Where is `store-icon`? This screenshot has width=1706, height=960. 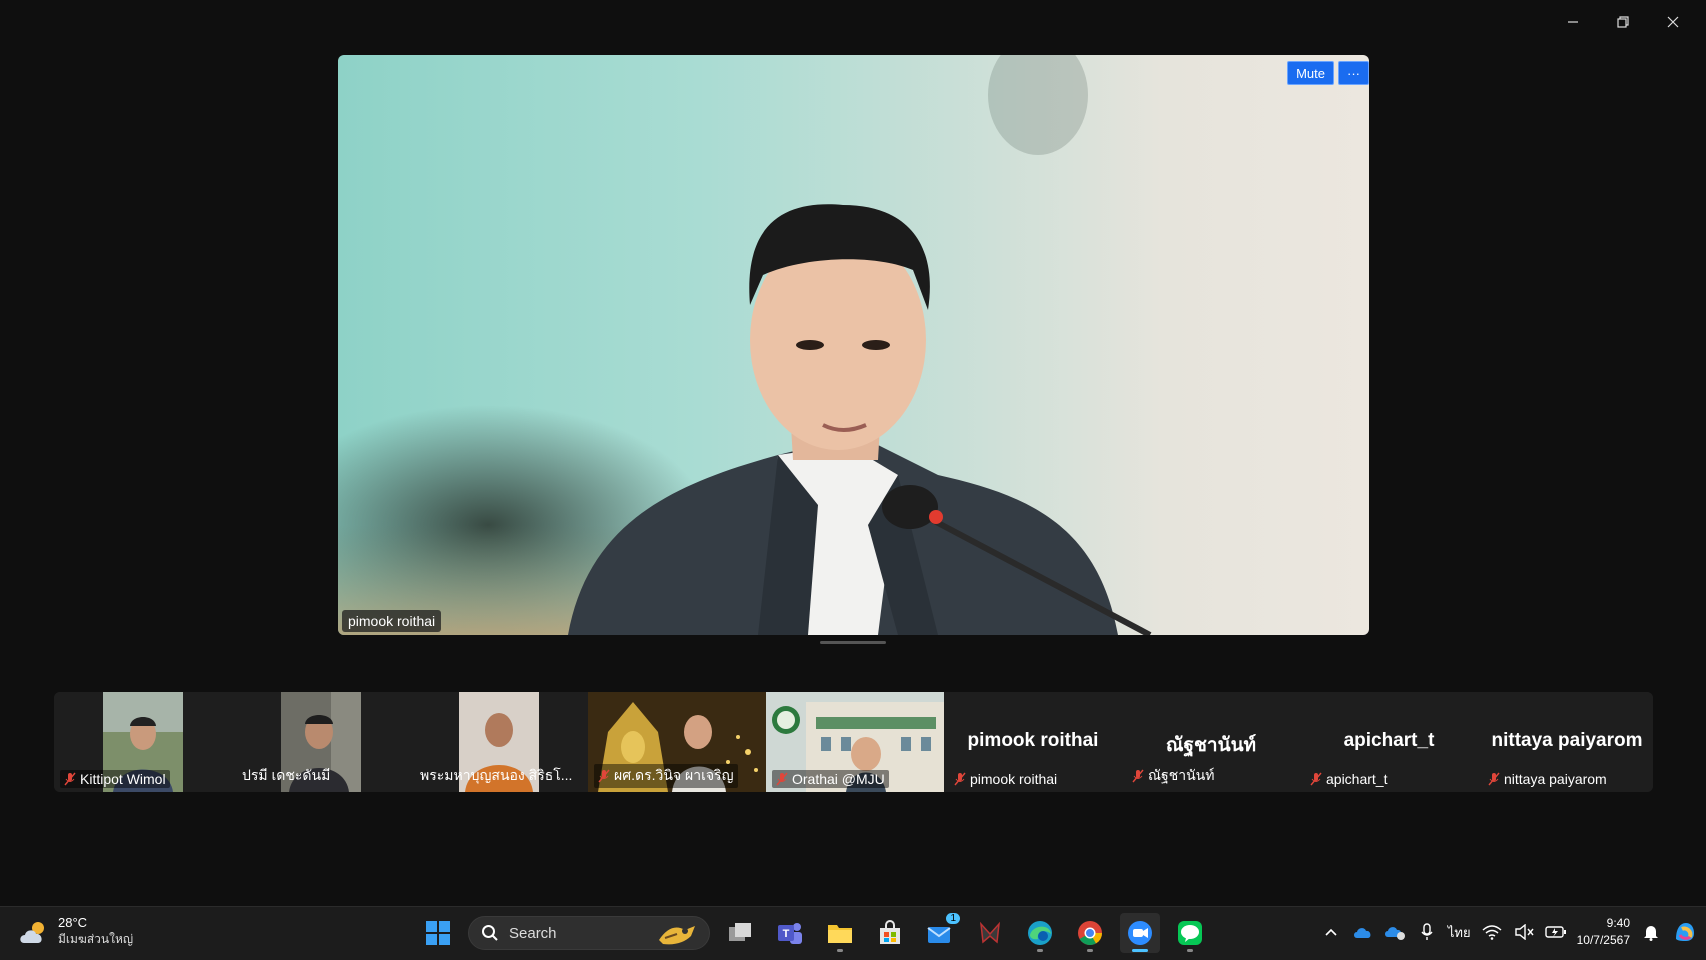
store-icon is located at coordinates (890, 932).